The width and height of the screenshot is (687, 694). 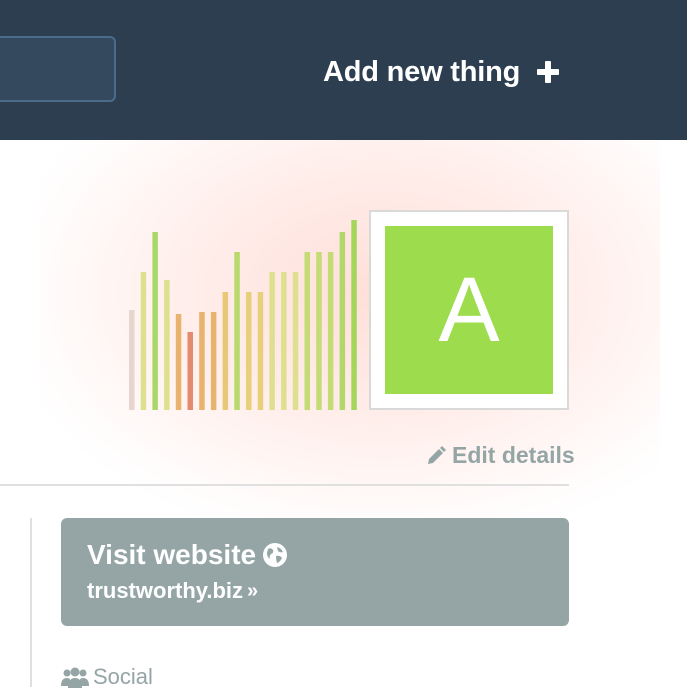 I want to click on section-divider, so click(x=284, y=485).